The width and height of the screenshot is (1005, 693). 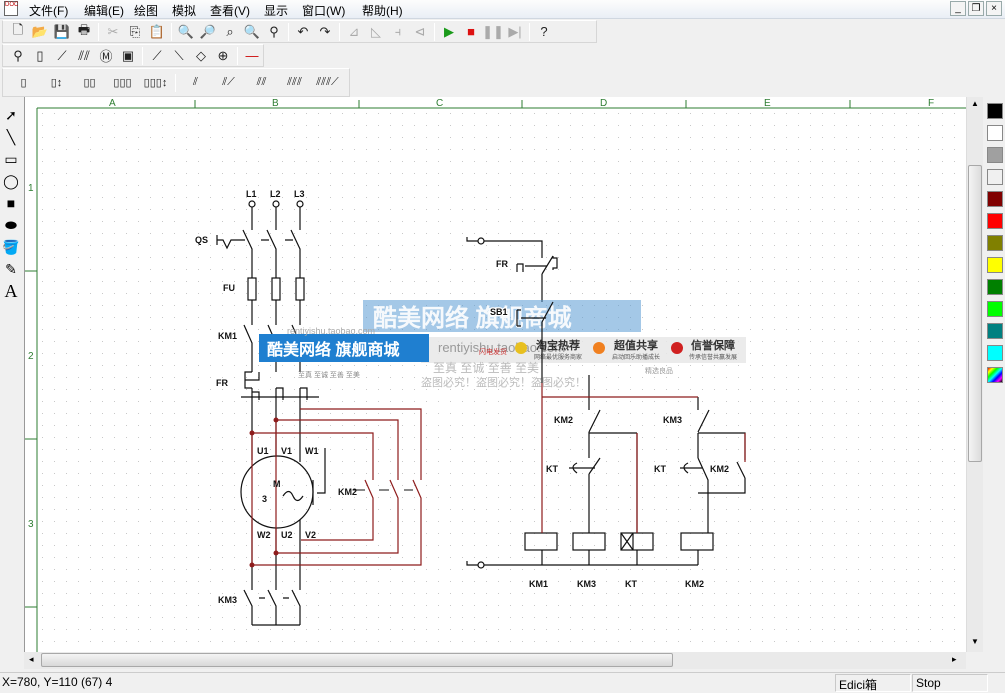 I want to click on contact-tool-button: ⫽⫽⫽⟋, so click(x=327, y=83).